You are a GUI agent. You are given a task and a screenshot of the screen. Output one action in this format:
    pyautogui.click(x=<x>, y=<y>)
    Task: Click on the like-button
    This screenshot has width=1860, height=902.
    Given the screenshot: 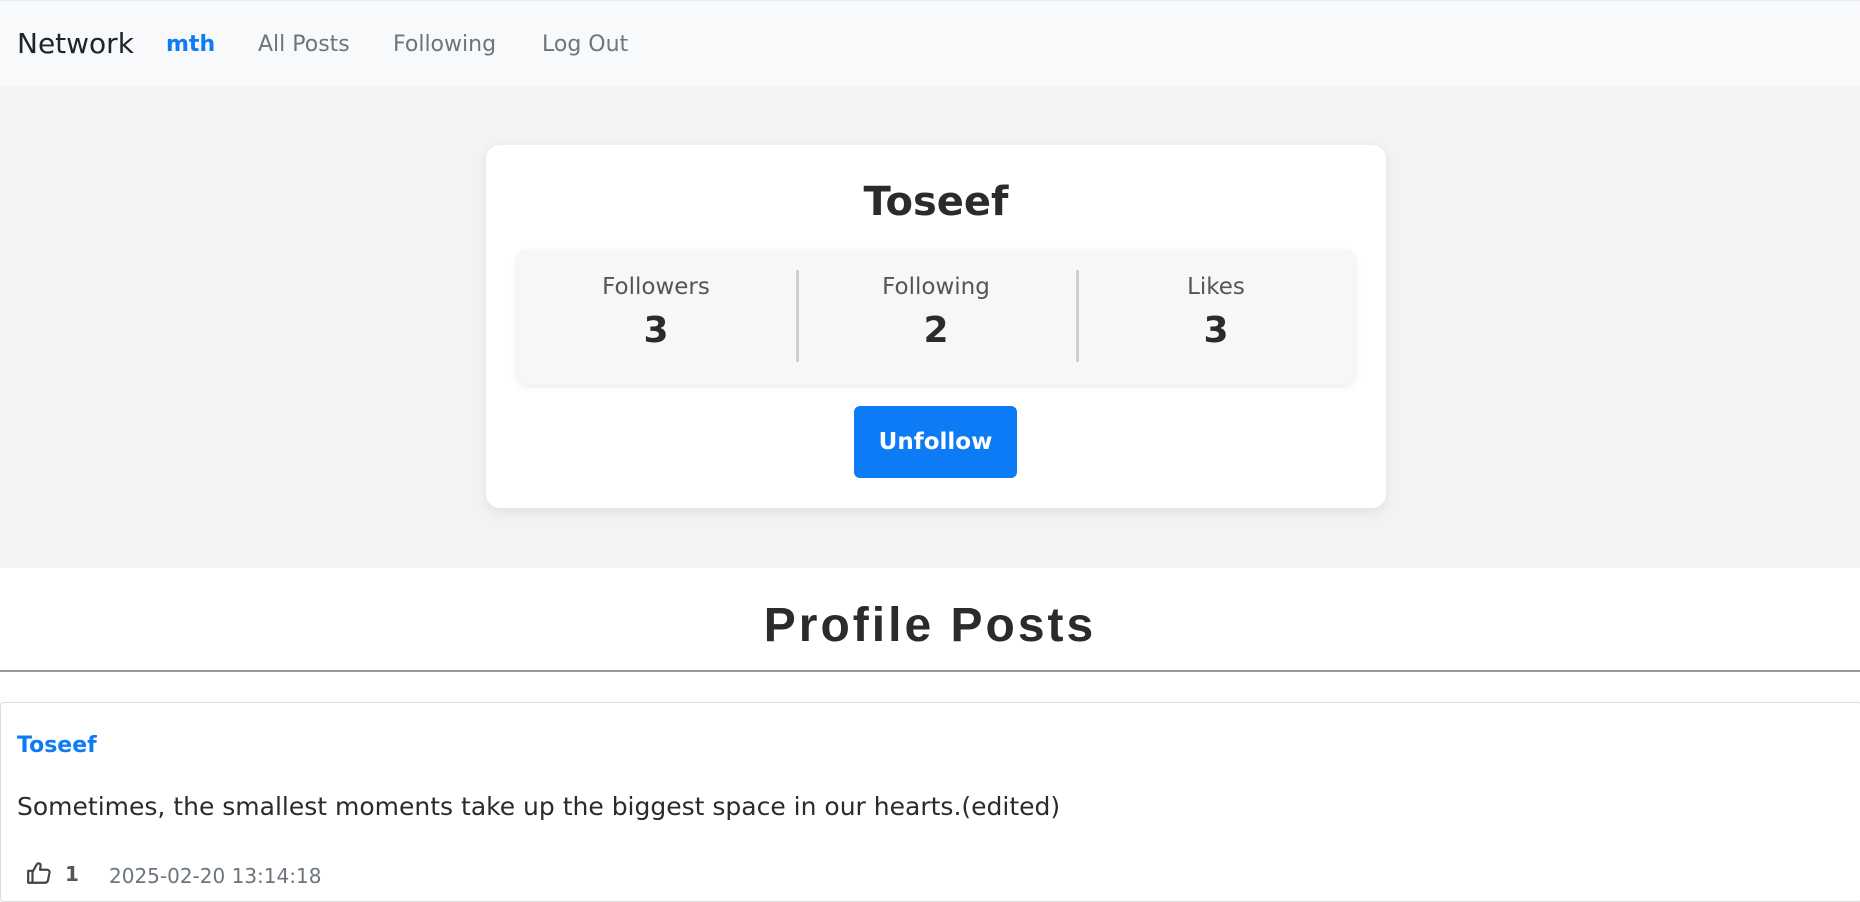 What is the action you would take?
    pyautogui.click(x=39, y=874)
    